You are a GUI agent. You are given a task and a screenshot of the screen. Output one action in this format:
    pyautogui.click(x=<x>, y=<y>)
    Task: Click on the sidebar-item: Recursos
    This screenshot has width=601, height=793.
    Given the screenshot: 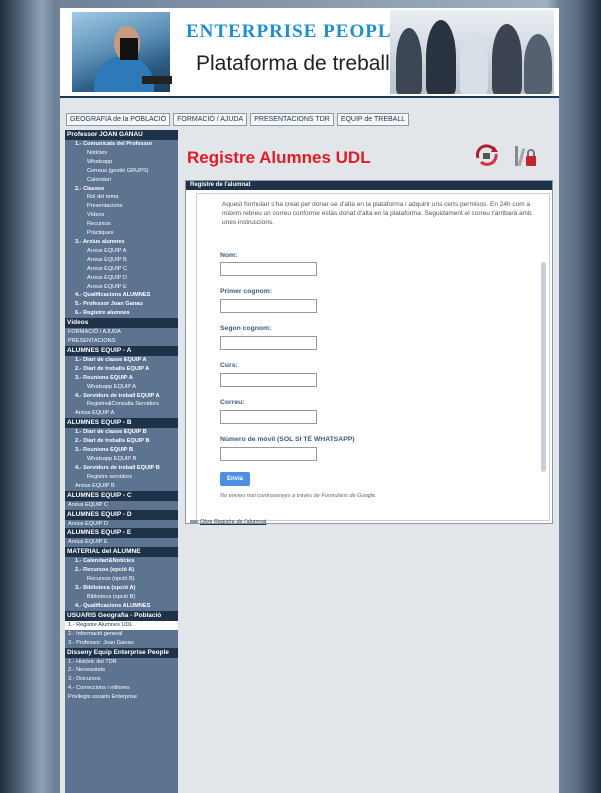 What is the action you would take?
    pyautogui.click(x=121, y=224)
    